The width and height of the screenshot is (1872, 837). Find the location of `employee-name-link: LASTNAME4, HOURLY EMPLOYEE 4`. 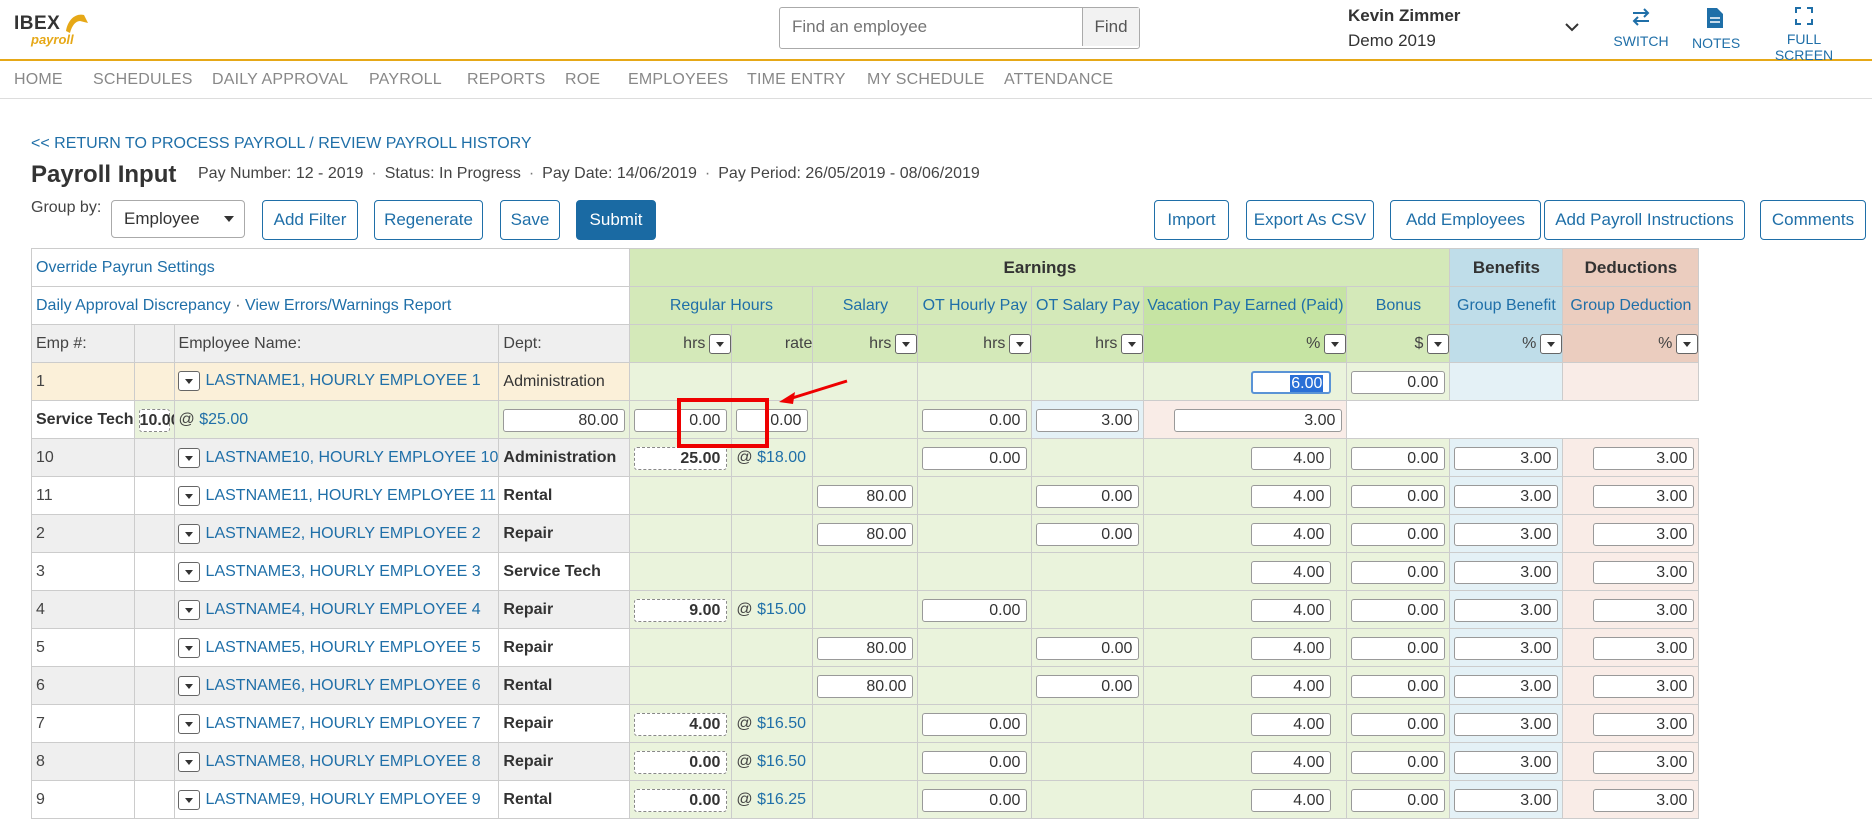

employee-name-link: LASTNAME4, HOURLY EMPLOYEE 4 is located at coordinates (343, 609).